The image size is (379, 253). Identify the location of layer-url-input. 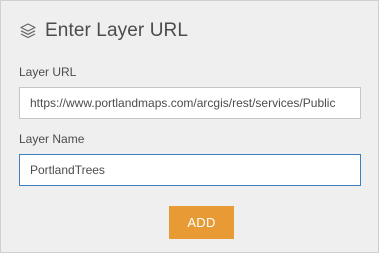
(190, 103).